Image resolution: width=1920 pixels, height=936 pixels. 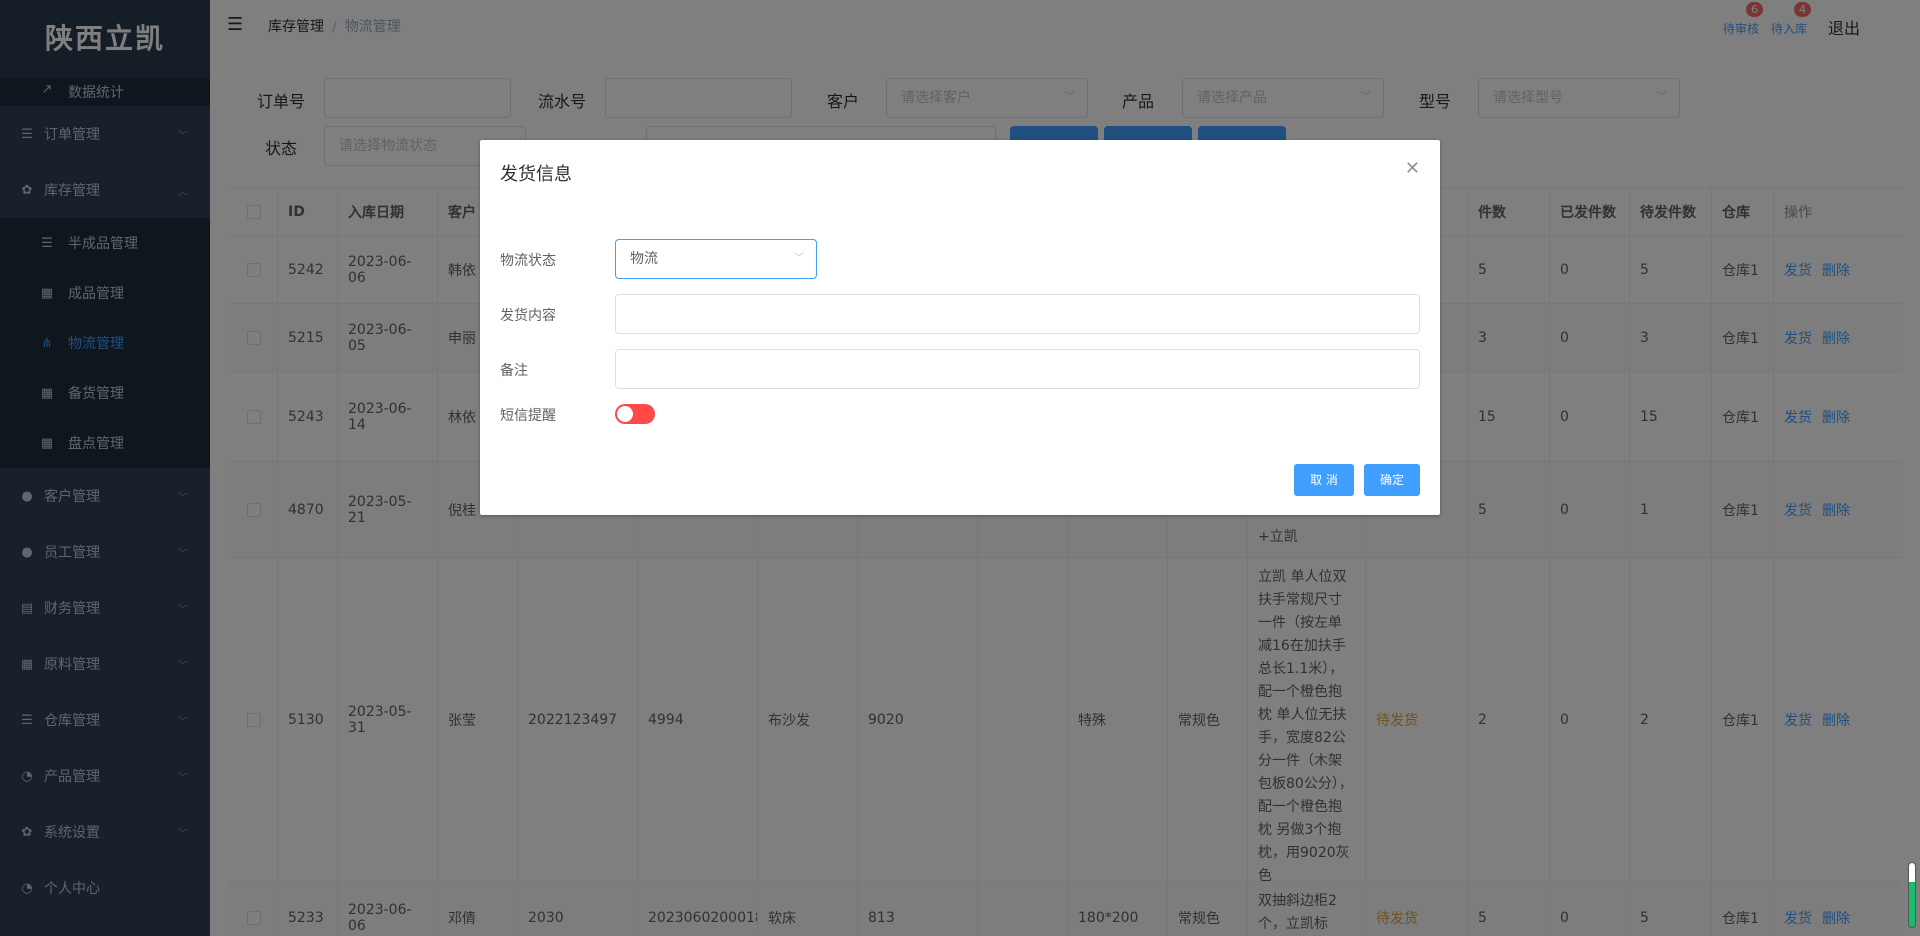 I want to click on note-input, so click(x=1017, y=369).